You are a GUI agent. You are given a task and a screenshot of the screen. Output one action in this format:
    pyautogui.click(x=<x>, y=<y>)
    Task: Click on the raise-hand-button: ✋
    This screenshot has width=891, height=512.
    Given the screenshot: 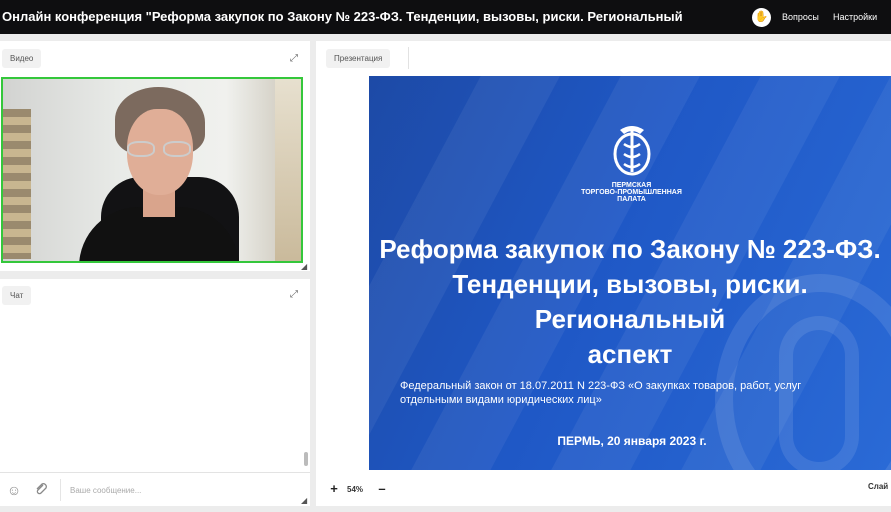 What is the action you would take?
    pyautogui.click(x=761, y=17)
    